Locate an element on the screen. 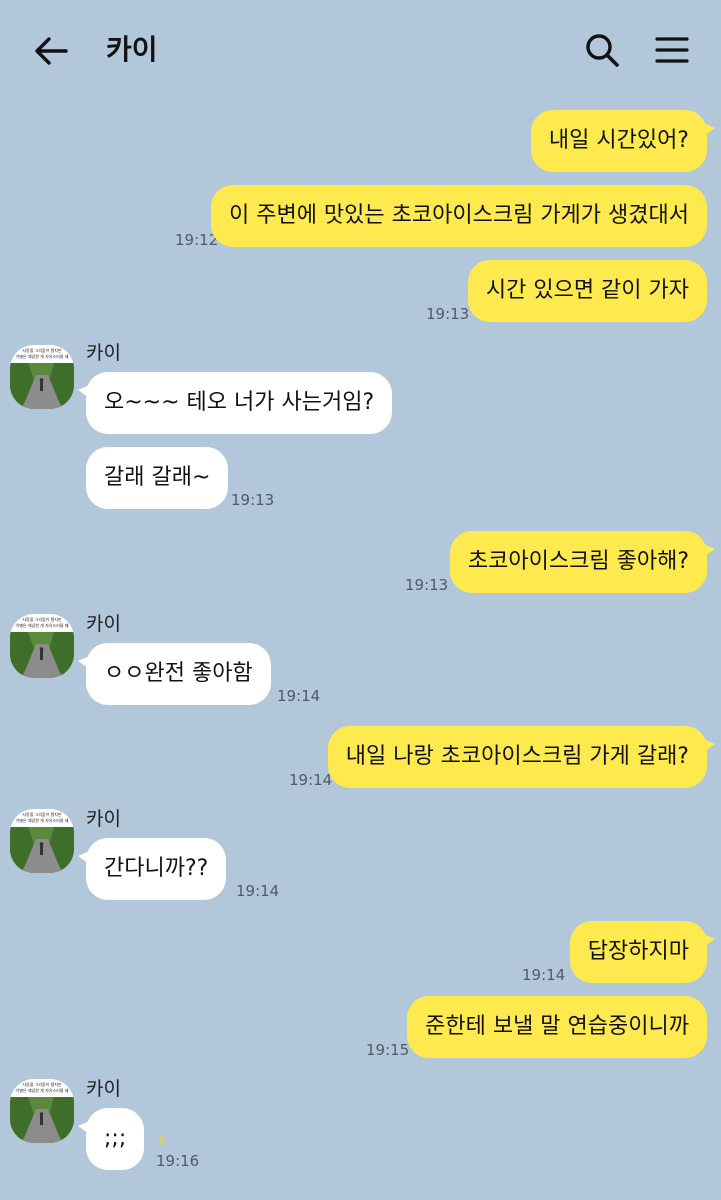 The width and height of the screenshot is (721, 1200). their-message: 오~~~ 테오 너가 사는거임? is located at coordinates (235, 403).